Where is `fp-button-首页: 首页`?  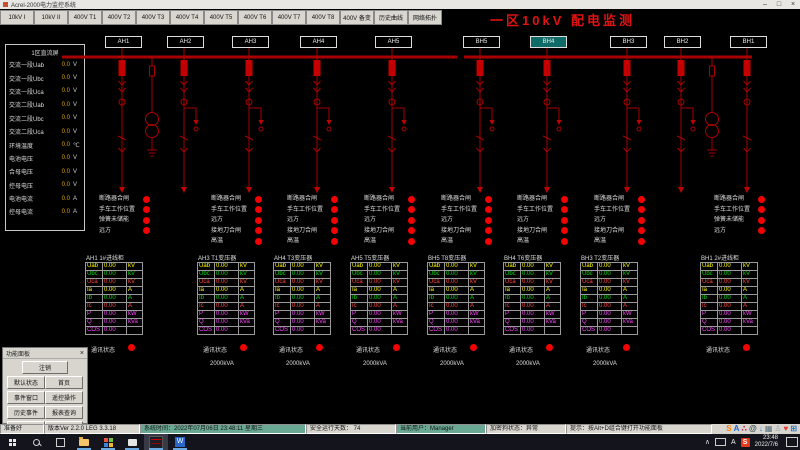
fp-button-首页: 首页 is located at coordinates (64, 382).